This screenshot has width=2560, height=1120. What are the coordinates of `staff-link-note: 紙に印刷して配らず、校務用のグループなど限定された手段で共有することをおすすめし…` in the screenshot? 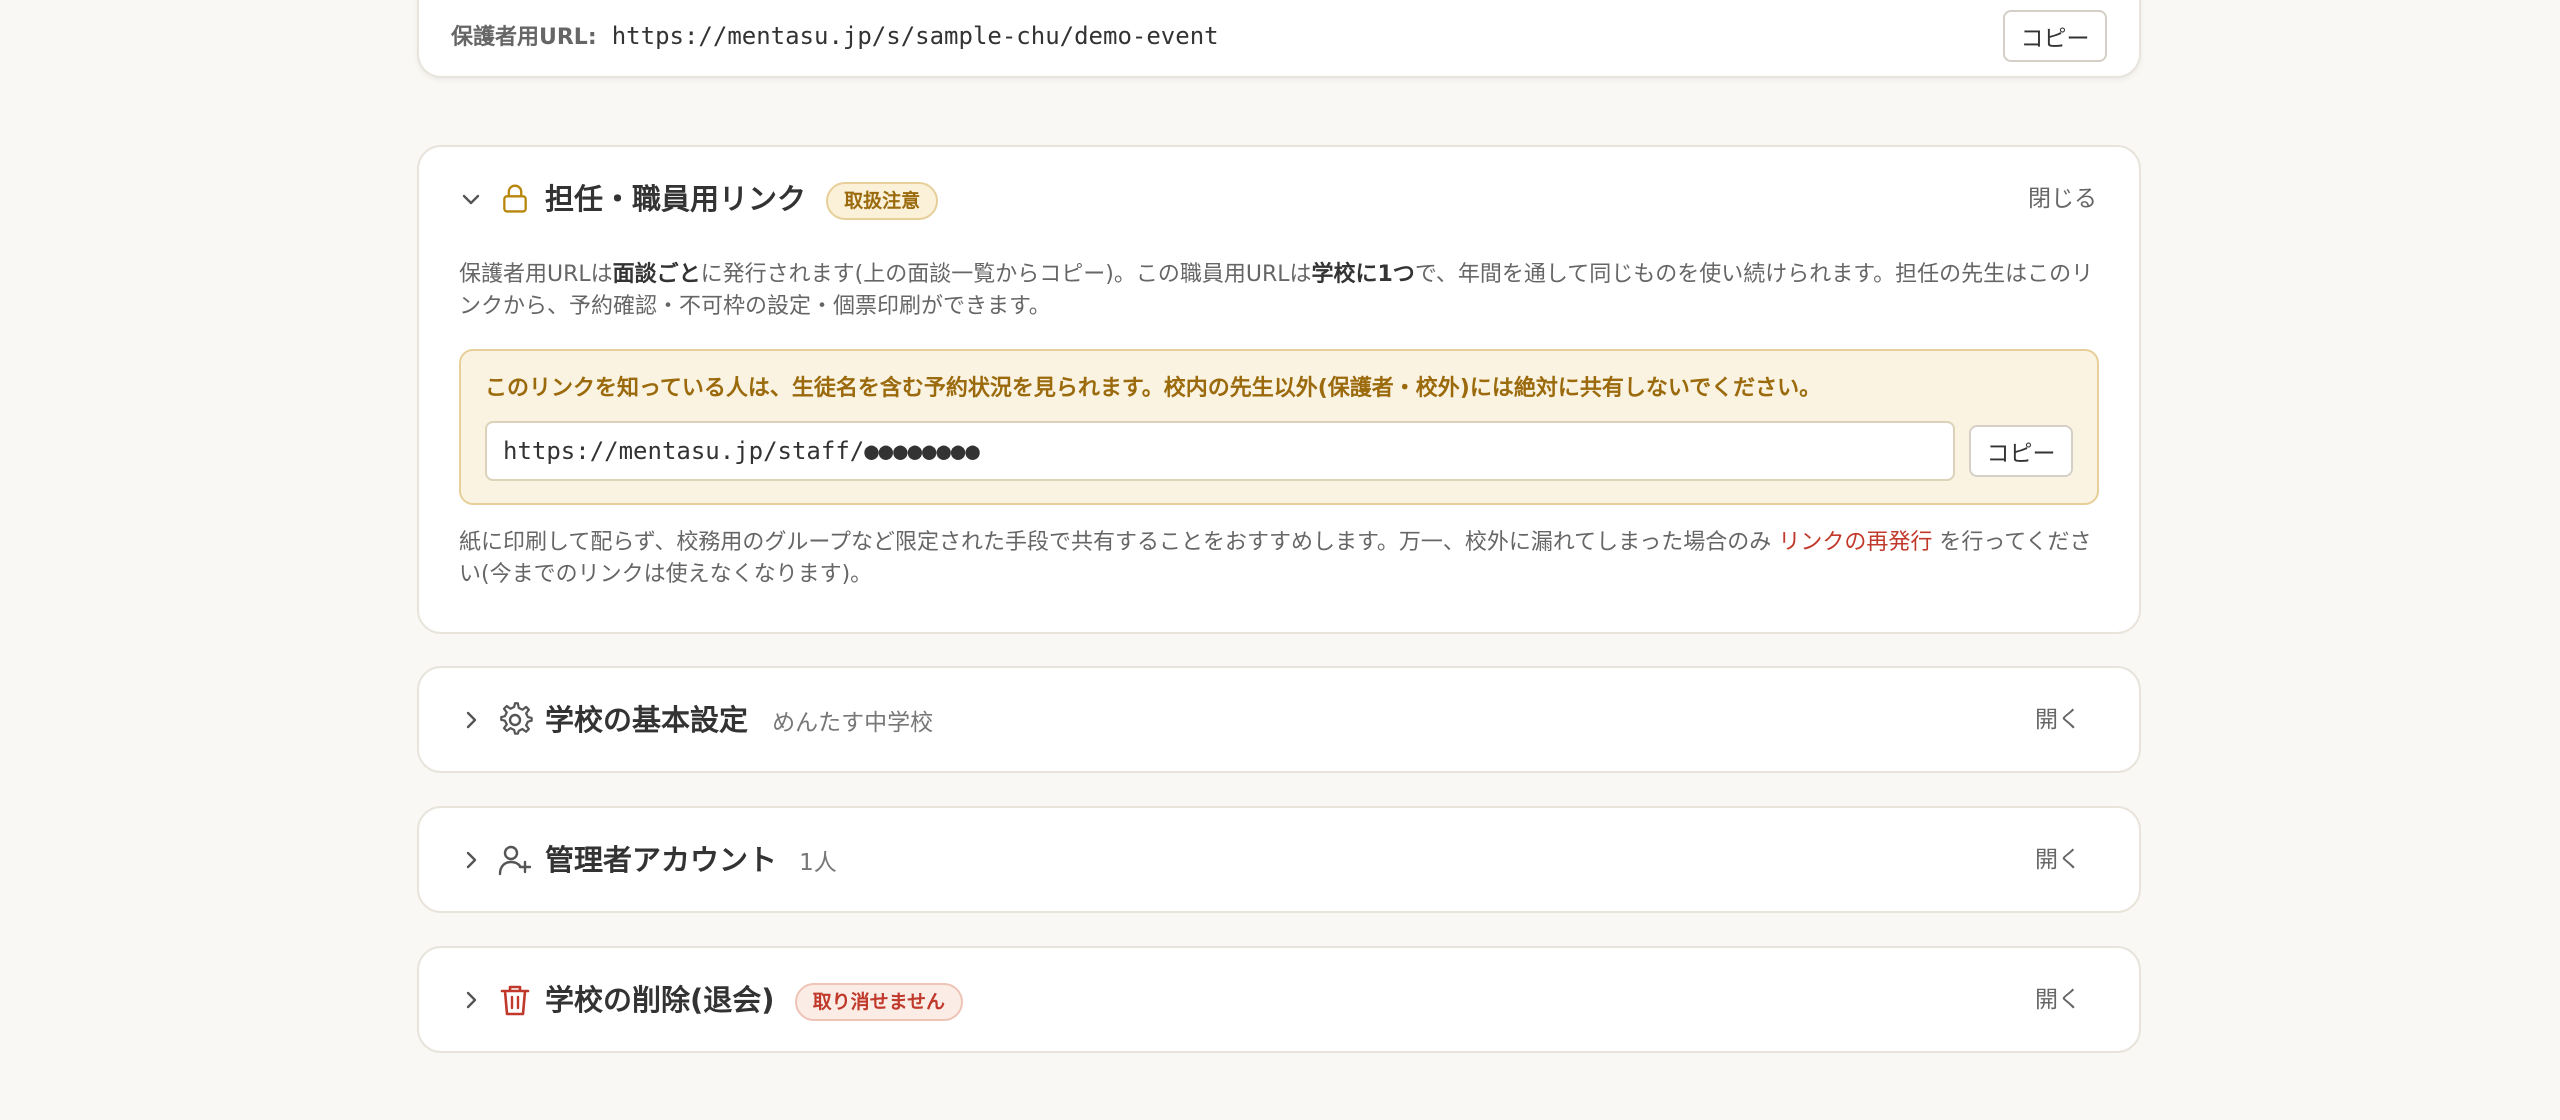 It's located at (1275, 558).